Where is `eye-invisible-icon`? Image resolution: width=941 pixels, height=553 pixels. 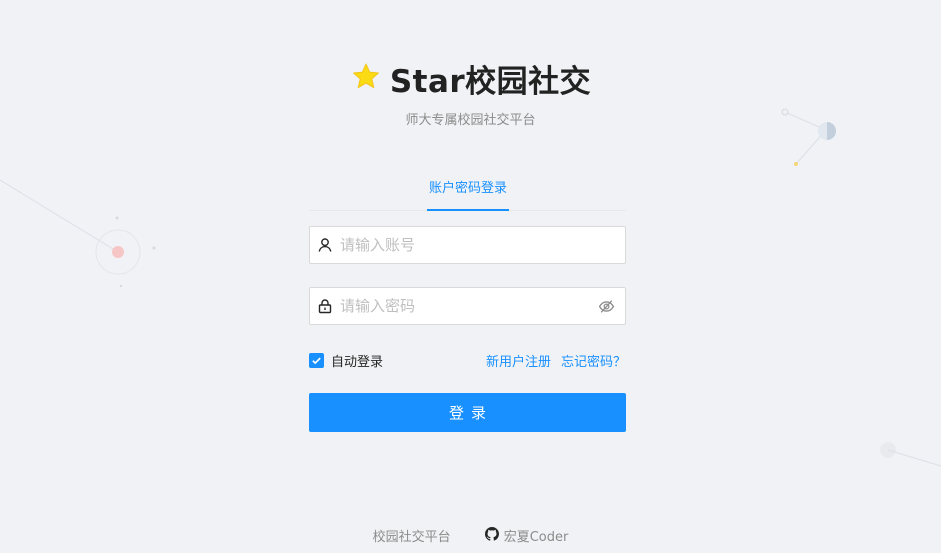 eye-invisible-icon is located at coordinates (606, 306).